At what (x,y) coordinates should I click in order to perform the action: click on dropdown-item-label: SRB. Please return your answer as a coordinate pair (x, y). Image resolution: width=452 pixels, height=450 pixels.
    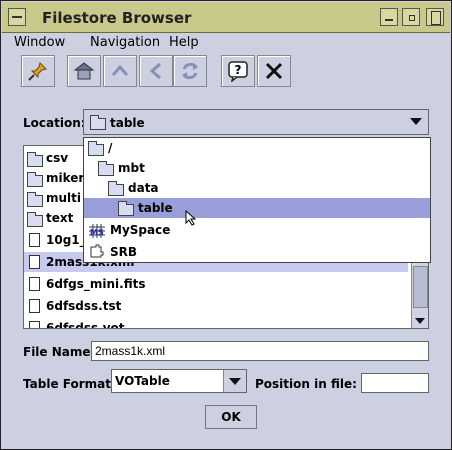
    Looking at the image, I should click on (124, 252).